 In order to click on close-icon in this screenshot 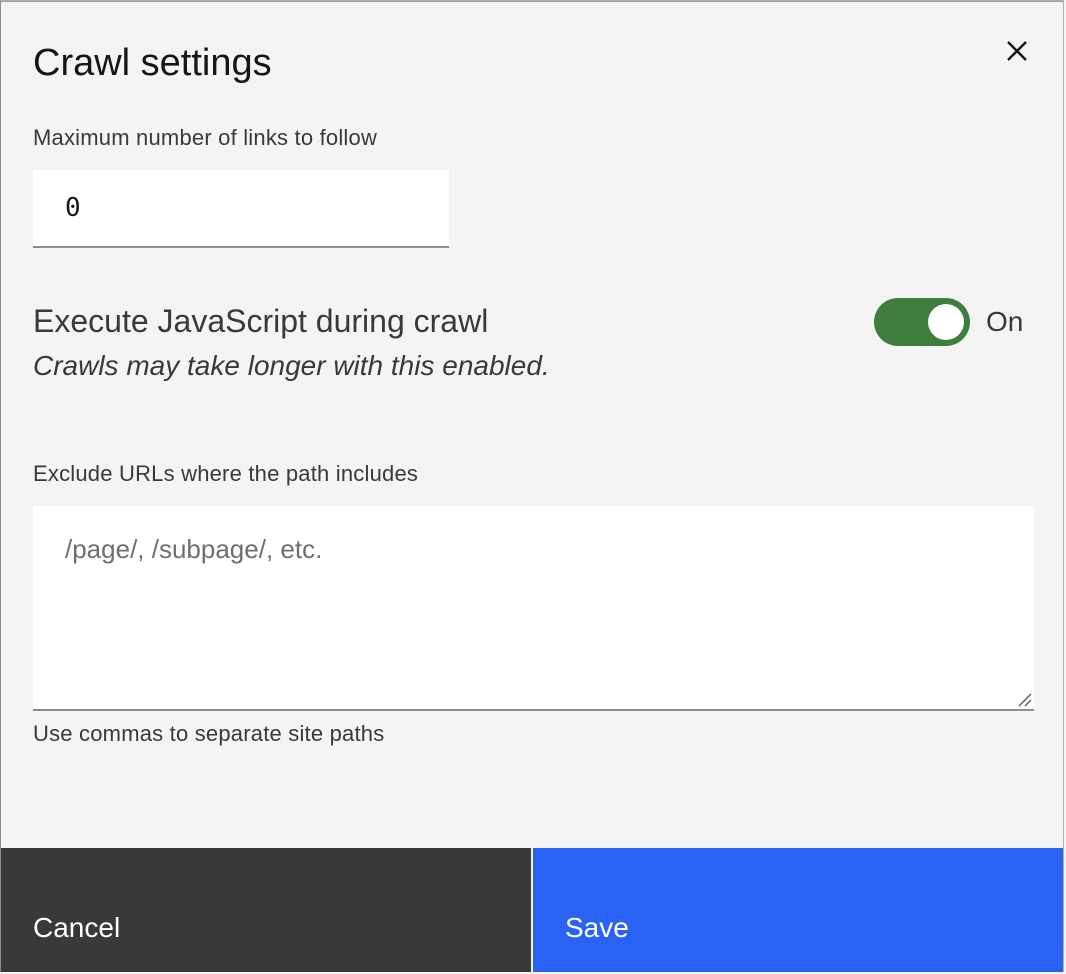, I will do `click(1017, 53)`.